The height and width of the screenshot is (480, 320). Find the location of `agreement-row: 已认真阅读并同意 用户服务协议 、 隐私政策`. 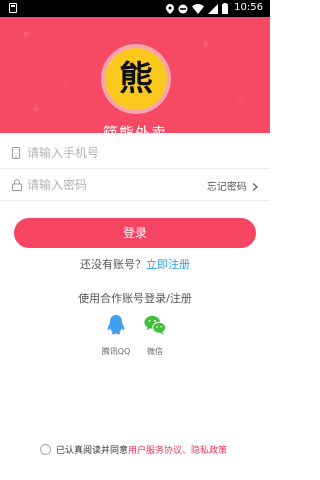

agreement-row: 已认真阅读并同意 用户服务协议 、 隐私政策 is located at coordinates (133, 449).